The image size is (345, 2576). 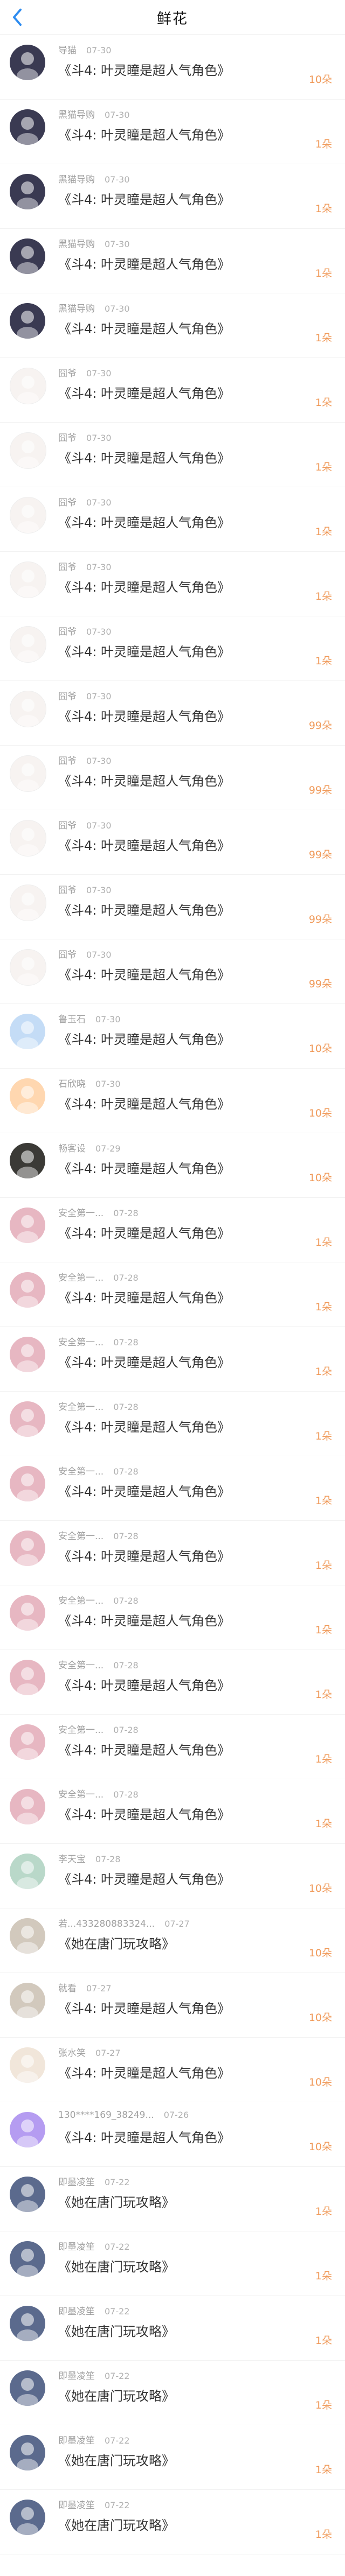 I want to click on user-name: 囧爷, so click(x=67, y=438).